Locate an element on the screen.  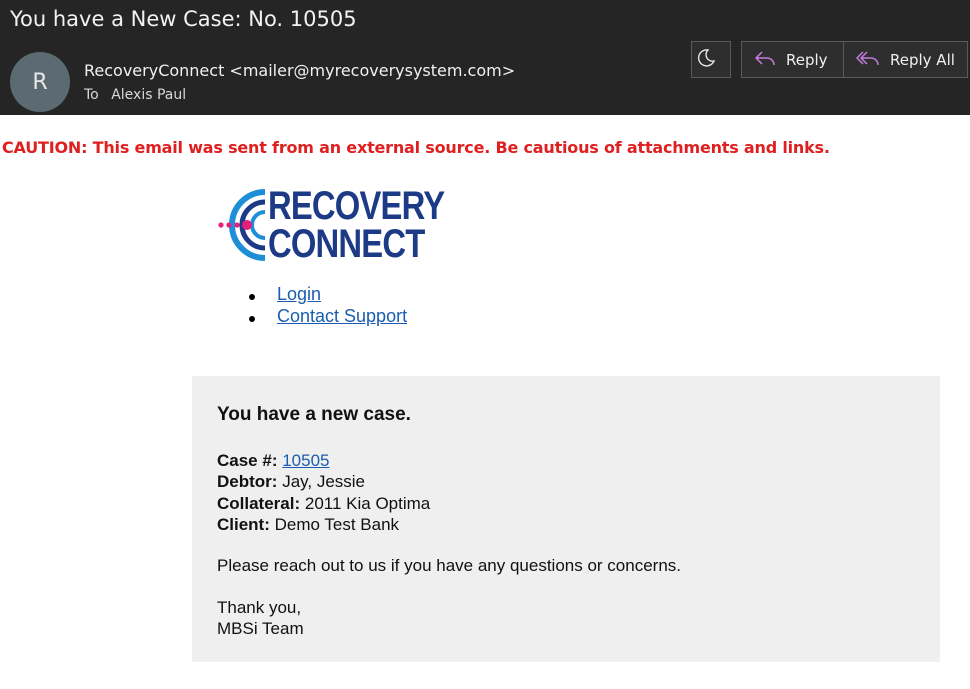
case-label: Case #: is located at coordinates (247, 460).